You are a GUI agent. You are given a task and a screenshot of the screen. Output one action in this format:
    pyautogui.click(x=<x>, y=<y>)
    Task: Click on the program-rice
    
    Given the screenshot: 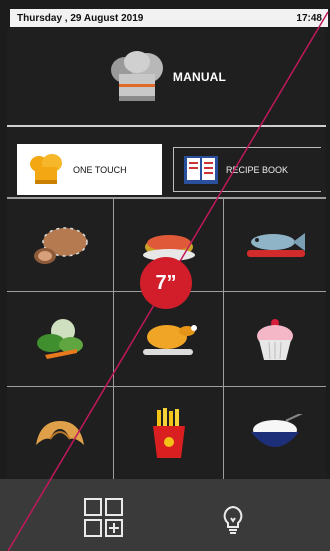 What is the action you would take?
    pyautogui.click(x=275, y=434)
    